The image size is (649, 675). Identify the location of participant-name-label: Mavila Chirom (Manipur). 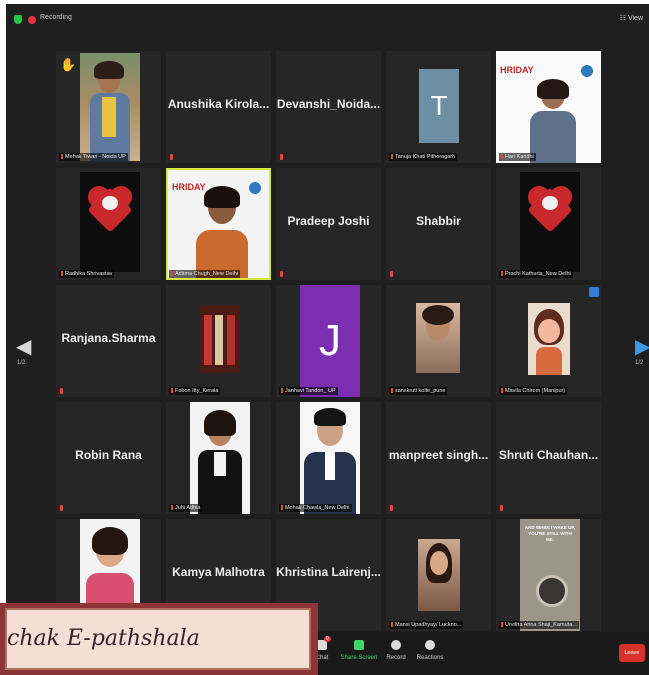
(533, 391).